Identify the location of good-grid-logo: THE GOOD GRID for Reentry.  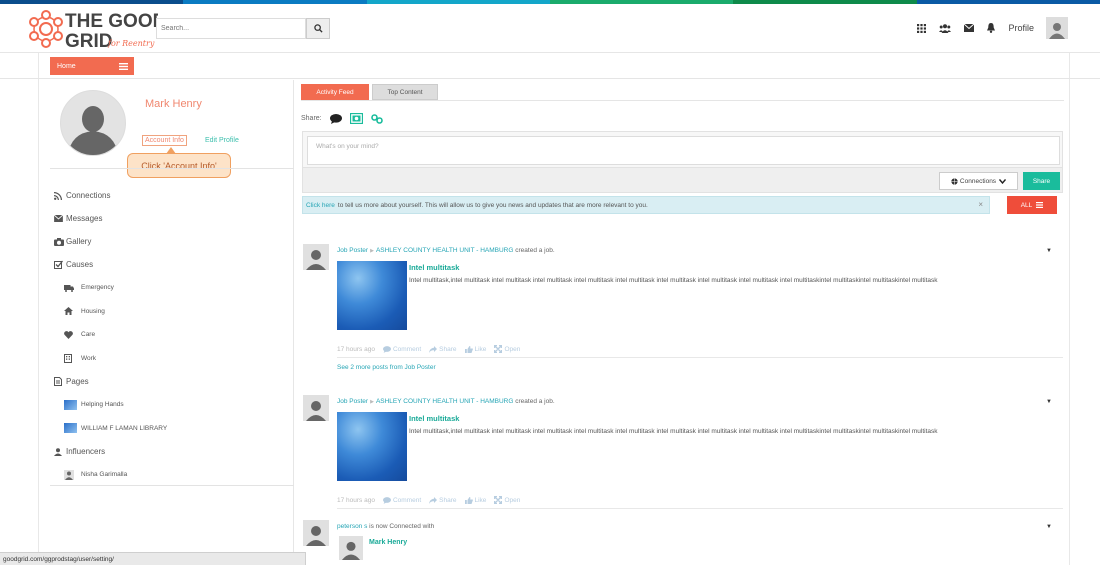
(97, 29).